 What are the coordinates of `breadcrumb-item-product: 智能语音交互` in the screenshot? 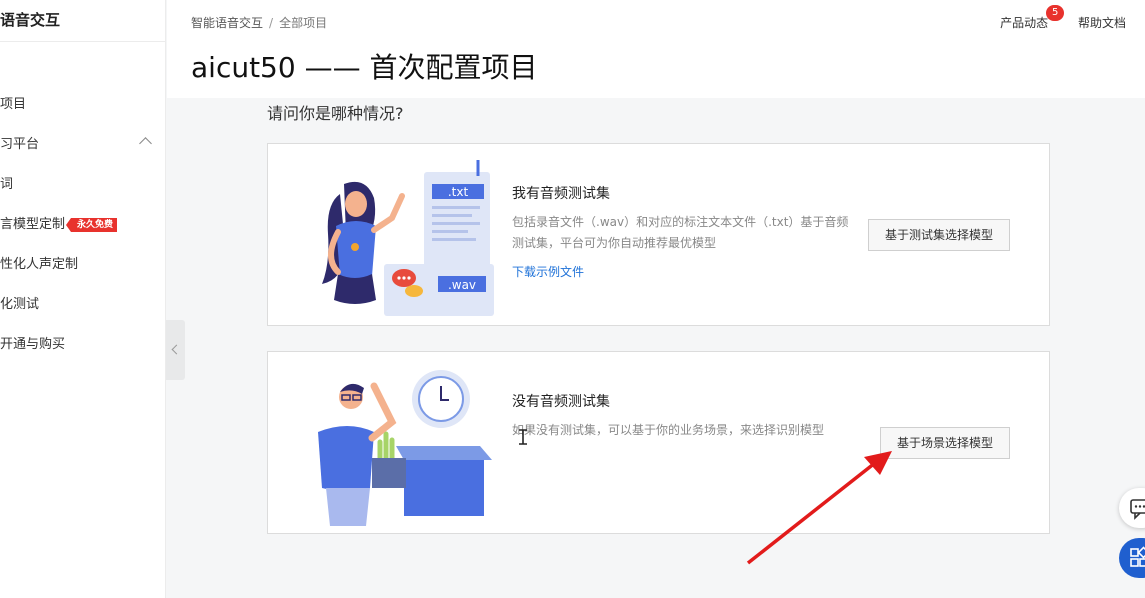 It's located at (227, 23).